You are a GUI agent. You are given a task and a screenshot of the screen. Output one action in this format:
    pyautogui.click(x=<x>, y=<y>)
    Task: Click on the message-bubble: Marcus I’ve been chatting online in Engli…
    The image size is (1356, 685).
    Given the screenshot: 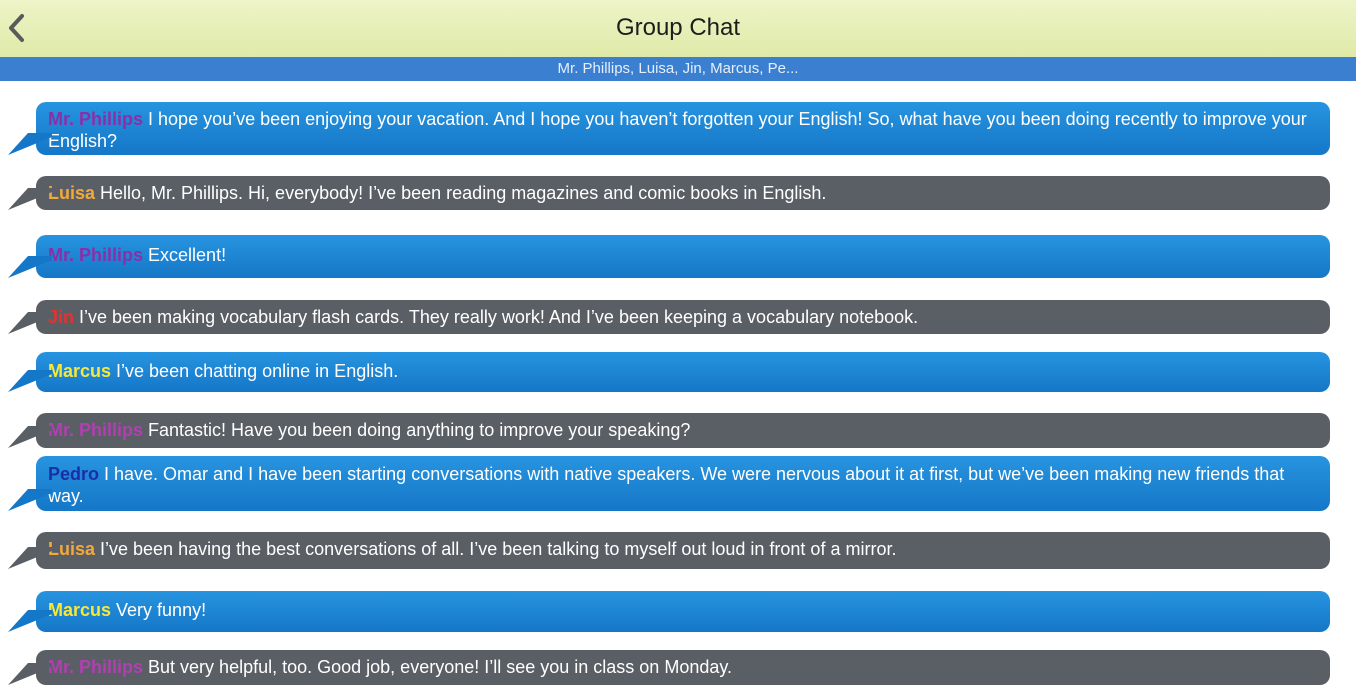 What is the action you would take?
    pyautogui.click(x=669, y=372)
    